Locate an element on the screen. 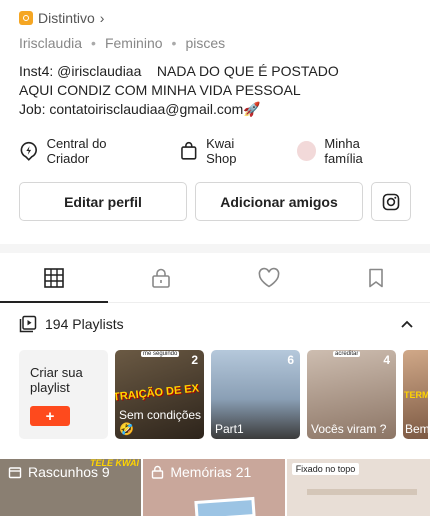  playlist-caption: Vocês viram ? is located at coordinates (349, 429).